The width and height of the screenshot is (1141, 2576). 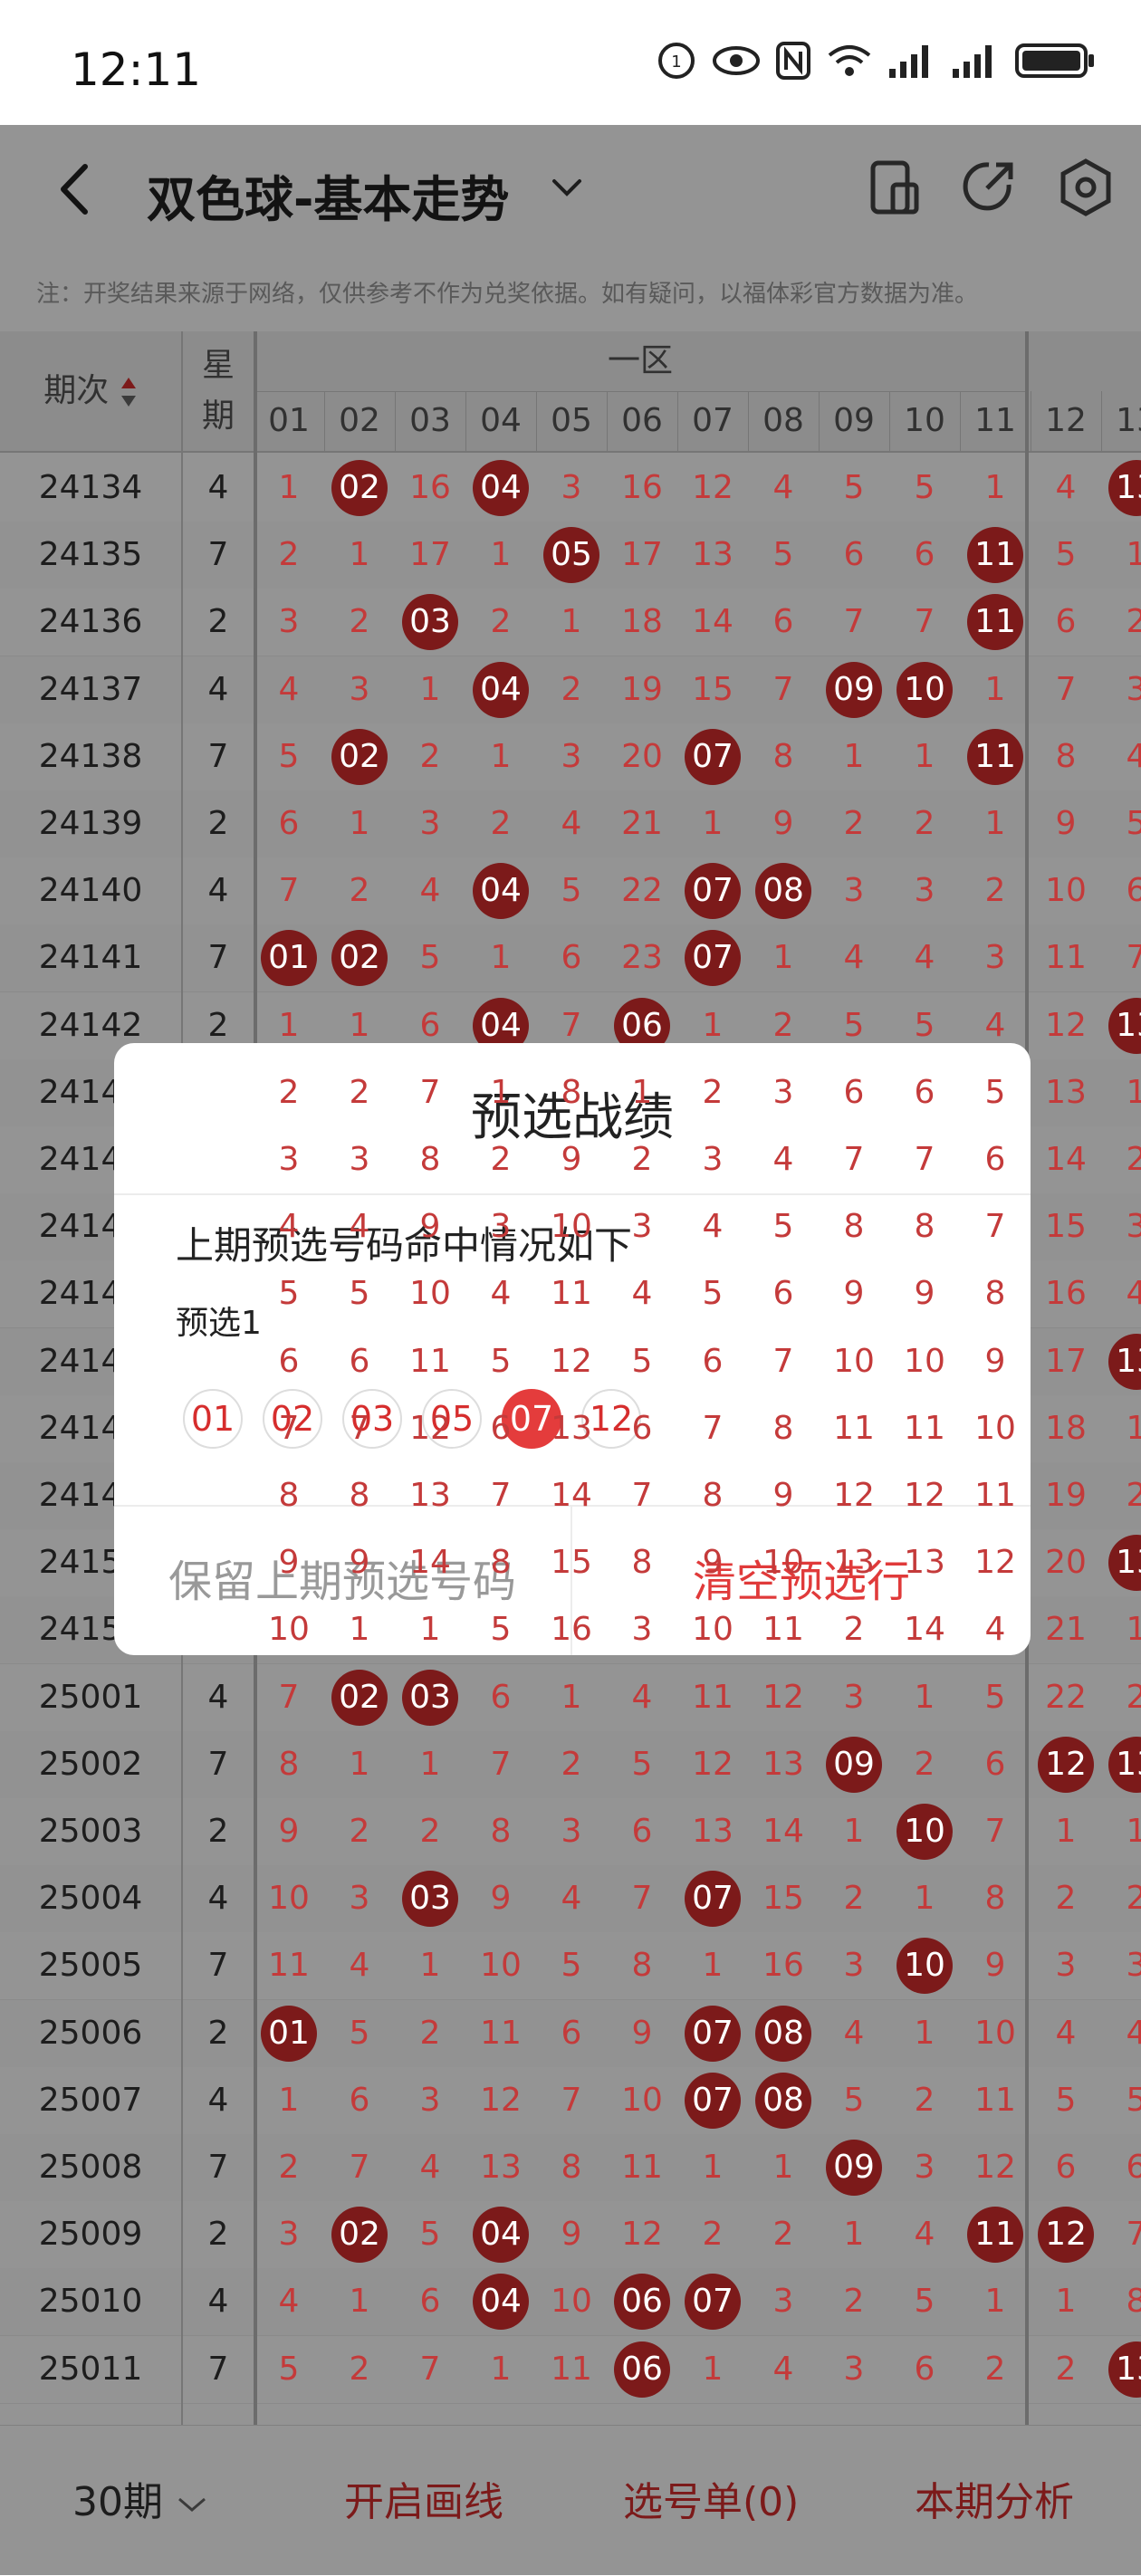 I want to click on svg-text: 1, so click(x=676, y=62).